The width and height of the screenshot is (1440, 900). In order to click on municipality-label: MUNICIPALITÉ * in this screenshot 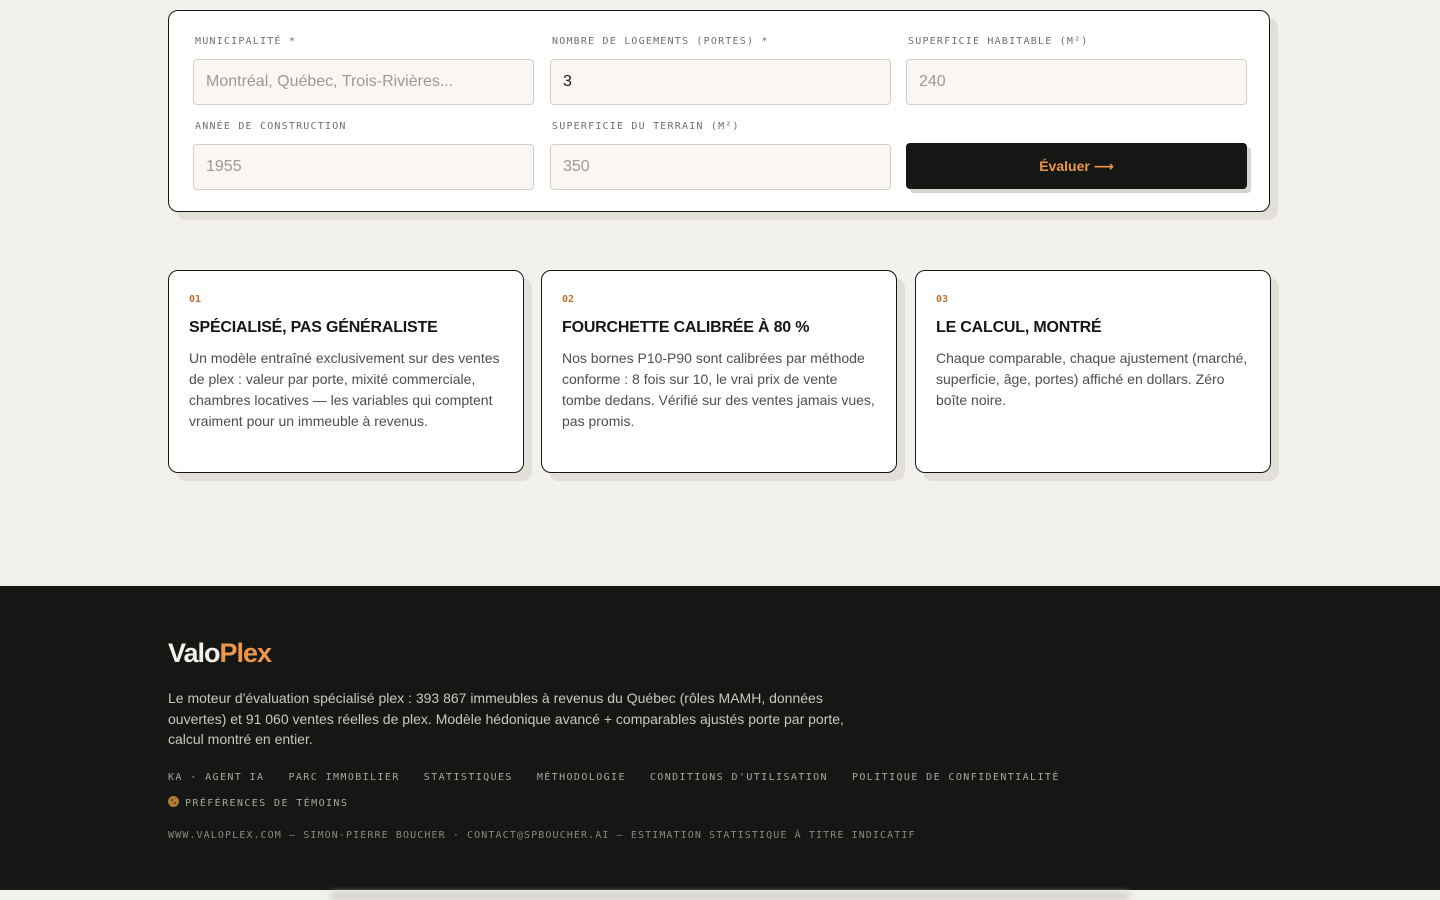, I will do `click(246, 41)`.